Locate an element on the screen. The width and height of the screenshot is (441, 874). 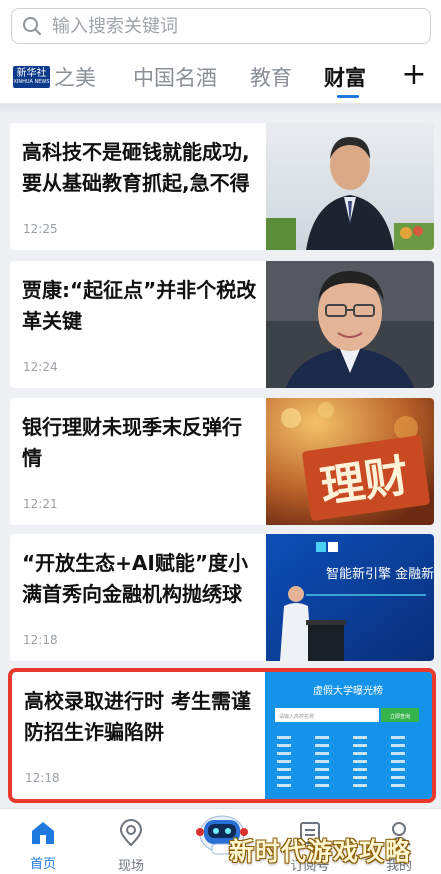
search-bar is located at coordinates (220, 26).